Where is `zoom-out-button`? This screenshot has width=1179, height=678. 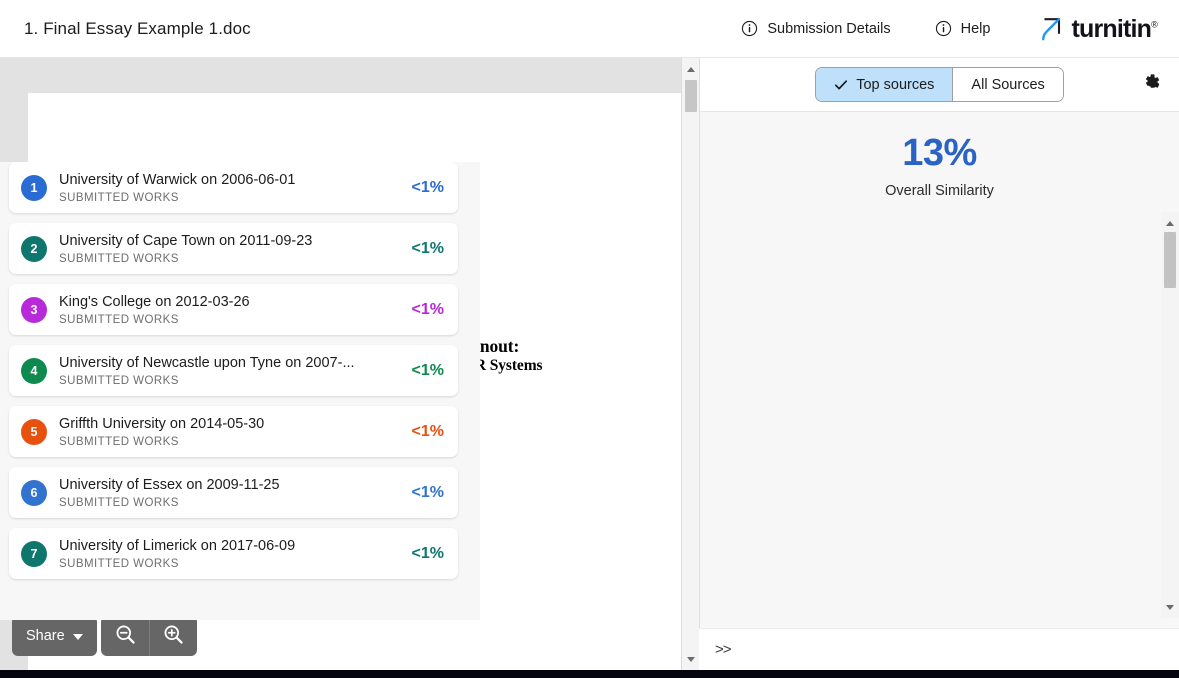 zoom-out-button is located at coordinates (125, 636).